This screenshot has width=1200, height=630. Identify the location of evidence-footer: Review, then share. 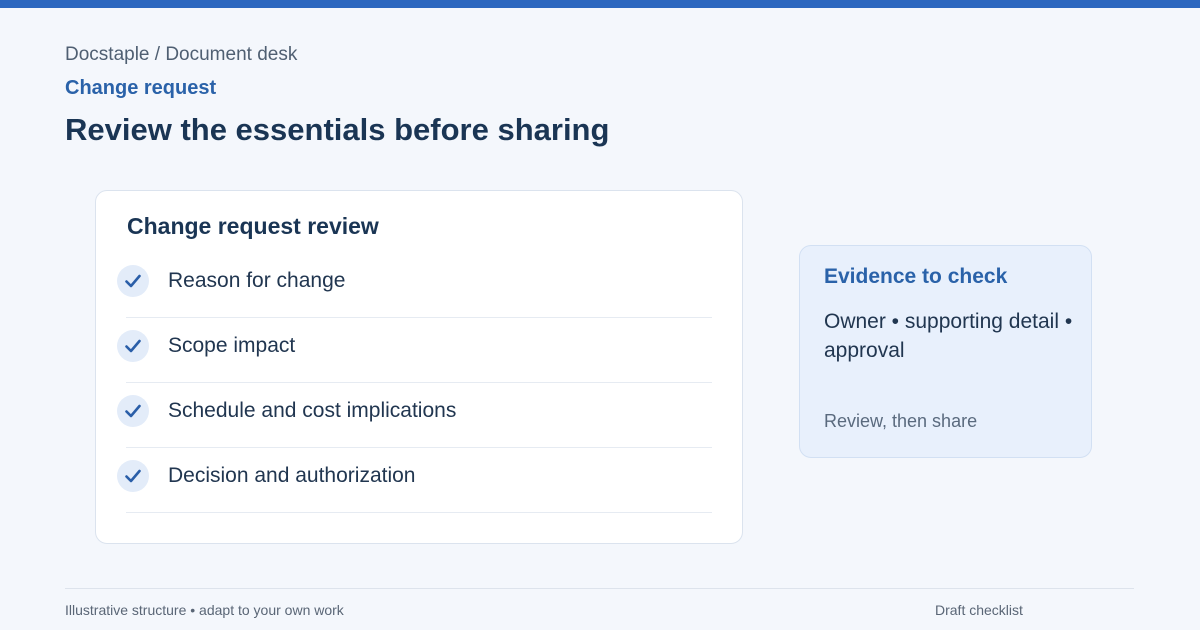
(901, 421).